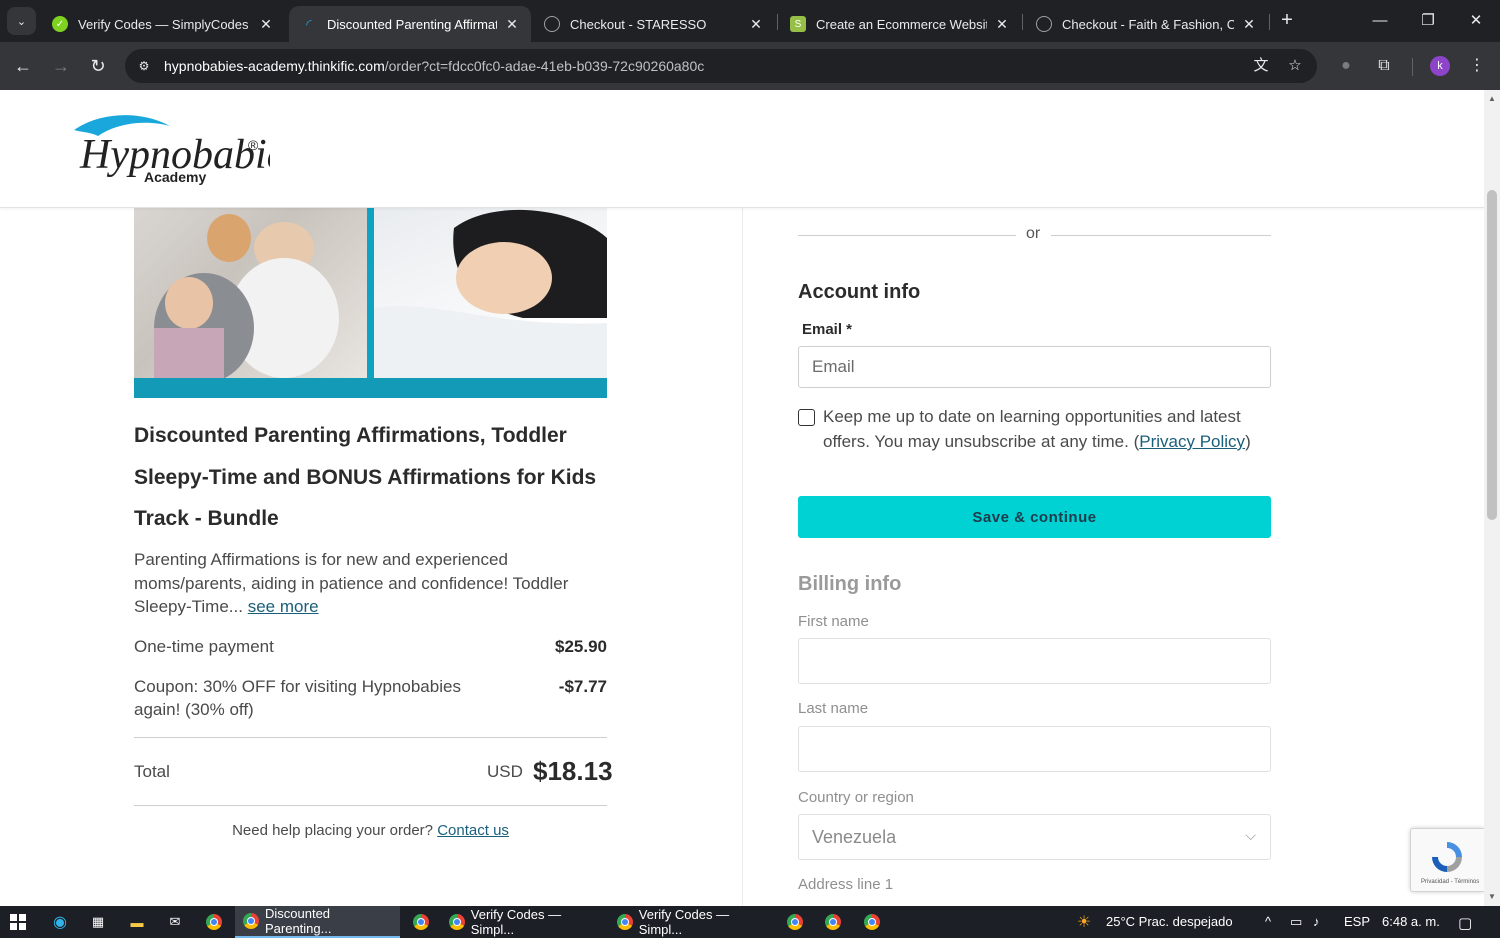 This screenshot has height=938, width=1500. I want to click on hypnobabies-logo: Hypnobabies Academy ®, so click(170, 149).